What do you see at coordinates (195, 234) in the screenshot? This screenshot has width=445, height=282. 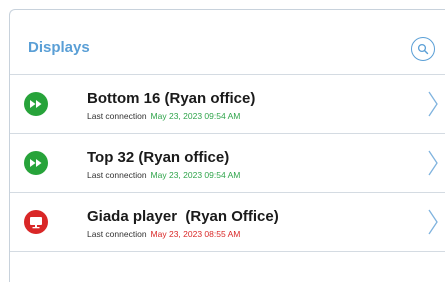 I see `last-connection-time: May 23, 2023 08:55 AM` at bounding box center [195, 234].